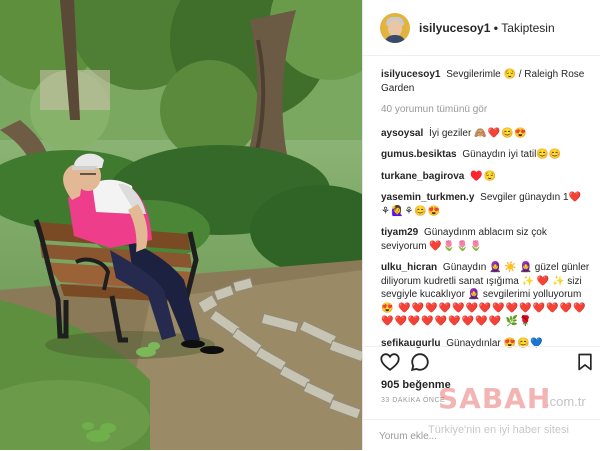 Image resolution: width=600 pixels, height=451 pixels. I want to click on comment-item: turkane_bagirova ♥️😌, so click(486, 177).